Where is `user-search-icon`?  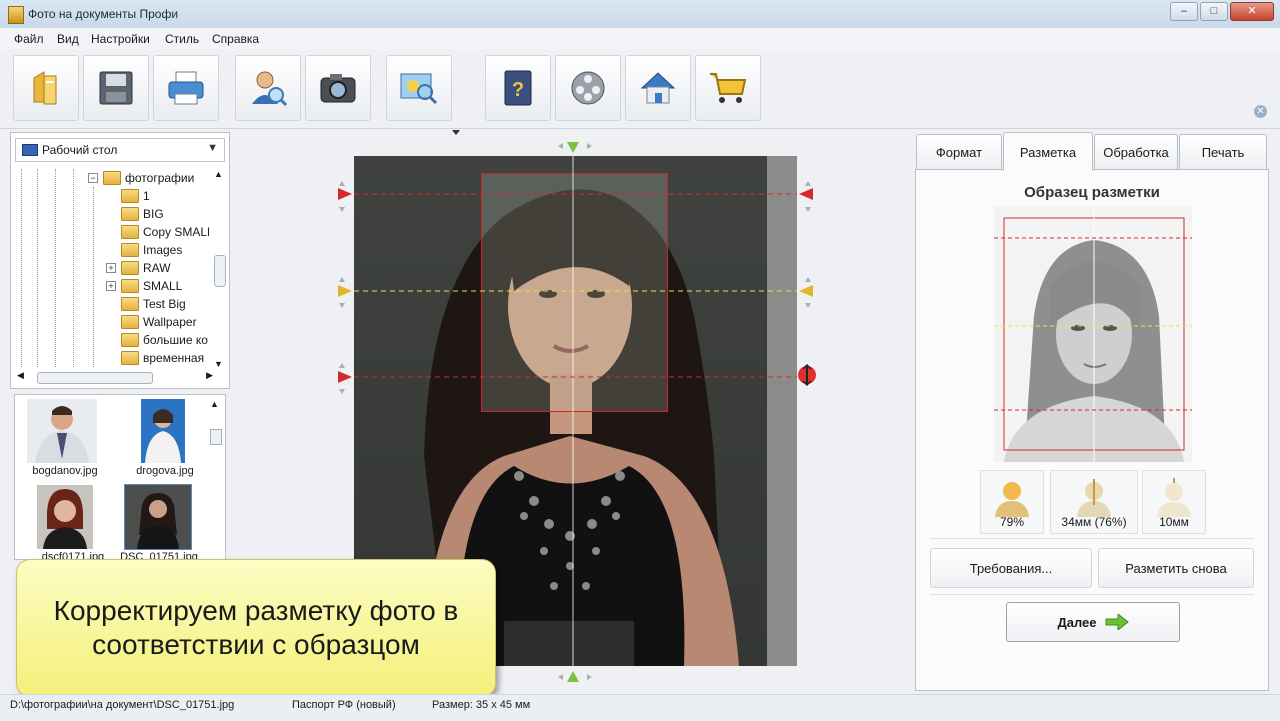
user-search-icon is located at coordinates (270, 89).